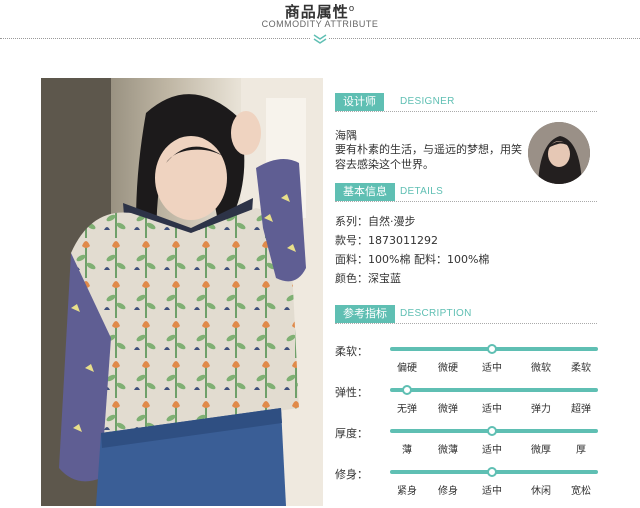 The image size is (640, 508). Describe the element at coordinates (581, 368) in the screenshot. I see `indicator-option: 柔软` at that location.